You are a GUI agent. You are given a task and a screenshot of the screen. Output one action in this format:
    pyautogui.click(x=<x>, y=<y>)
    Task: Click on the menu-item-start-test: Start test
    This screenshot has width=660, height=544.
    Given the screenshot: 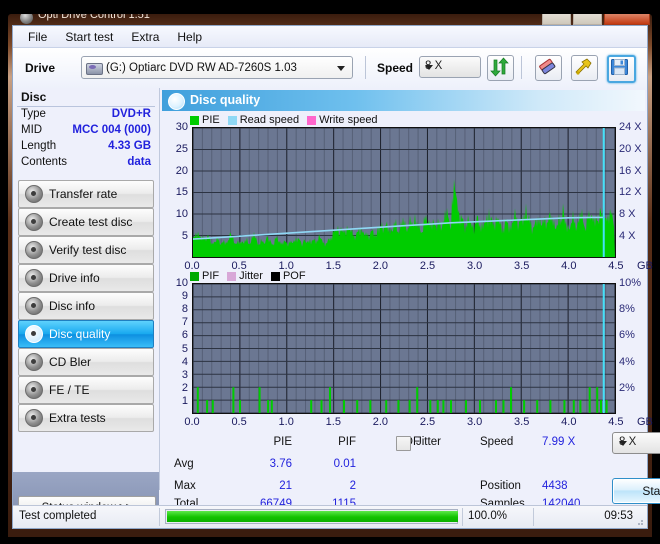 What is the action you would take?
    pyautogui.click(x=89, y=37)
    